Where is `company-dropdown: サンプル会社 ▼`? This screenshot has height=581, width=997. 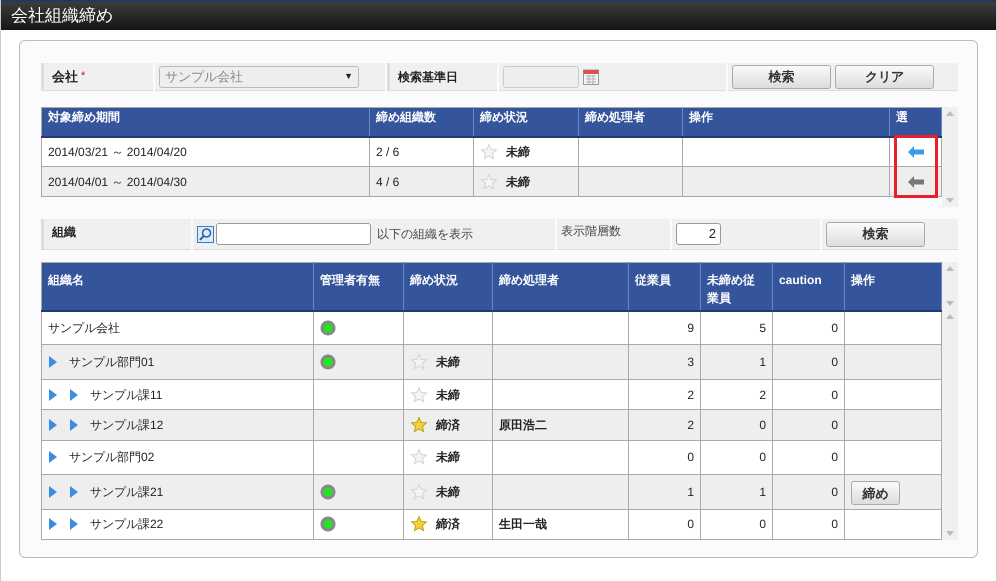
company-dropdown: サンプル会社 ▼ is located at coordinates (259, 77).